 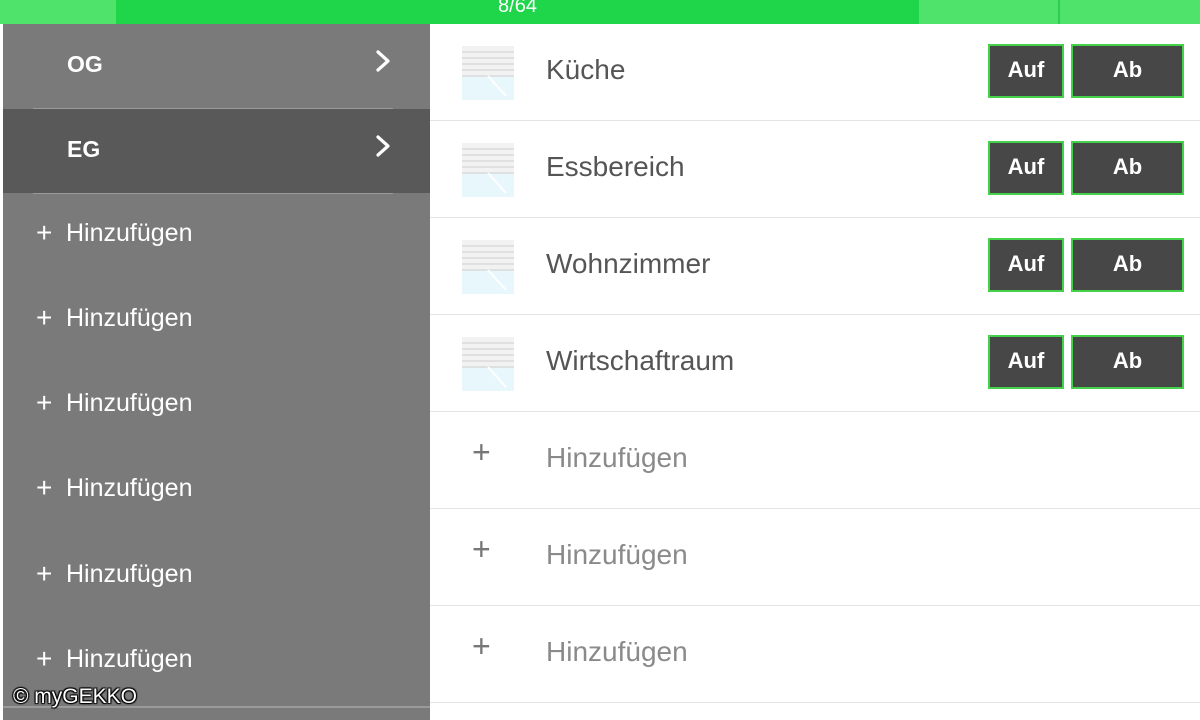 What do you see at coordinates (1059, 12) in the screenshot?
I see `progress-divider` at bounding box center [1059, 12].